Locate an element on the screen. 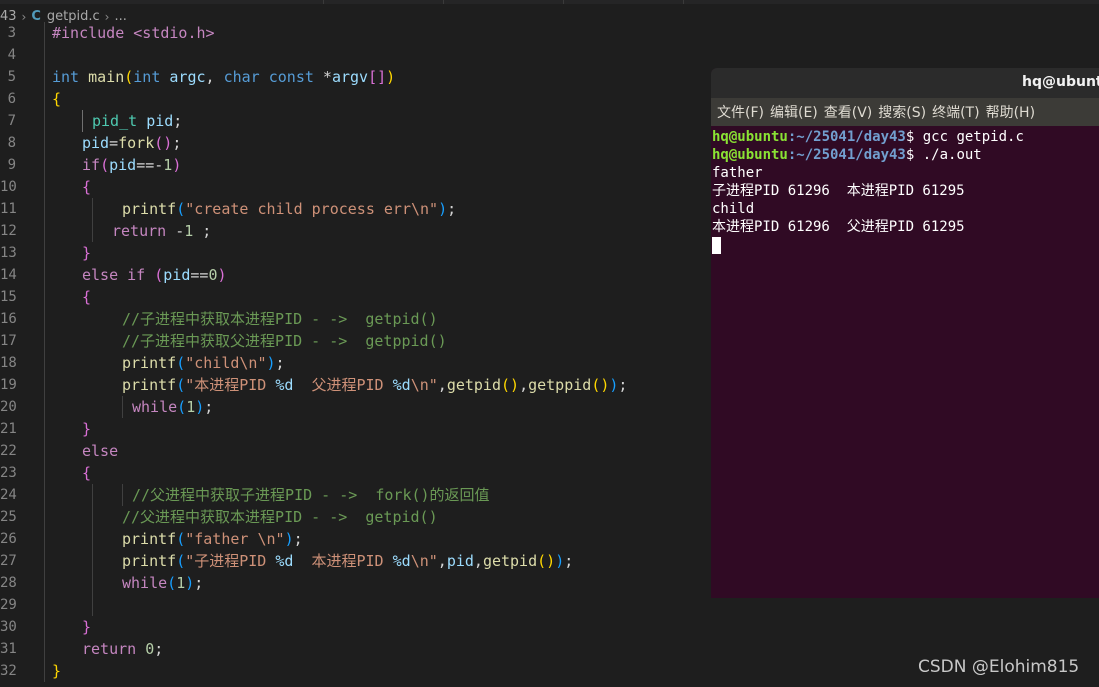 The image size is (1099, 687). watermark: CSDN @Elohim815 is located at coordinates (999, 667).